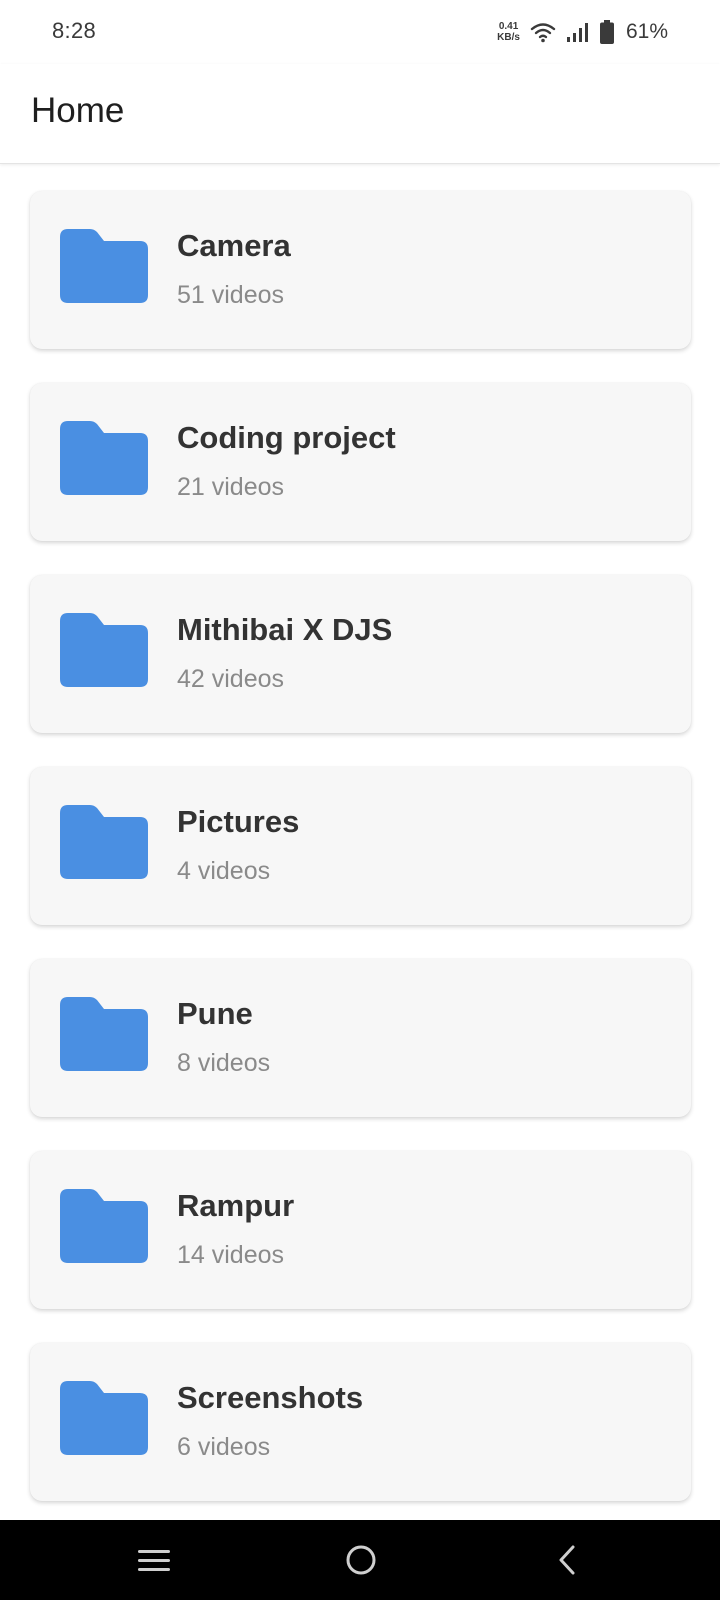 Image resolution: width=720 pixels, height=1600 pixels. What do you see at coordinates (360, 654) in the screenshot?
I see `folder-item: Mithibai X DJS 42 videos` at bounding box center [360, 654].